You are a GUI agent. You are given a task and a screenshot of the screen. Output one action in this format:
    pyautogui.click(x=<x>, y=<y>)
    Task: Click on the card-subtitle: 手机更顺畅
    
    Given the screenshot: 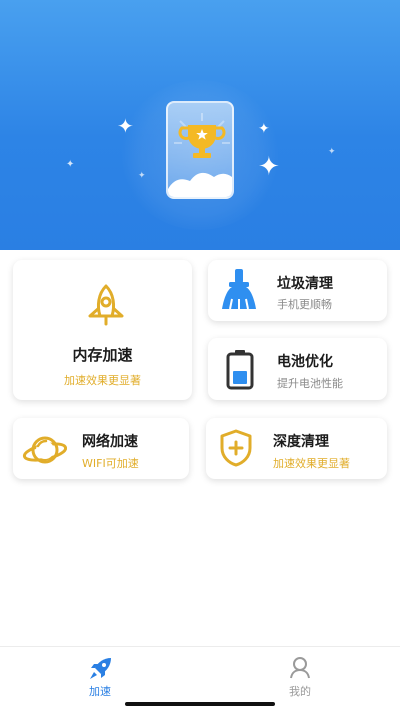 What is the action you would take?
    pyautogui.click(x=304, y=304)
    